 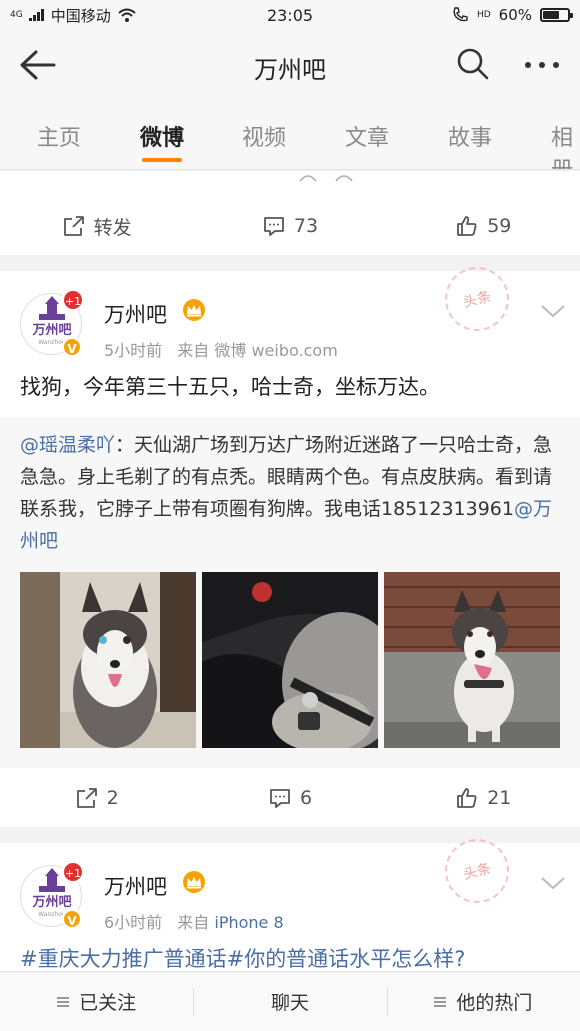 What do you see at coordinates (306, 226) in the screenshot?
I see `comment-count: 73` at bounding box center [306, 226].